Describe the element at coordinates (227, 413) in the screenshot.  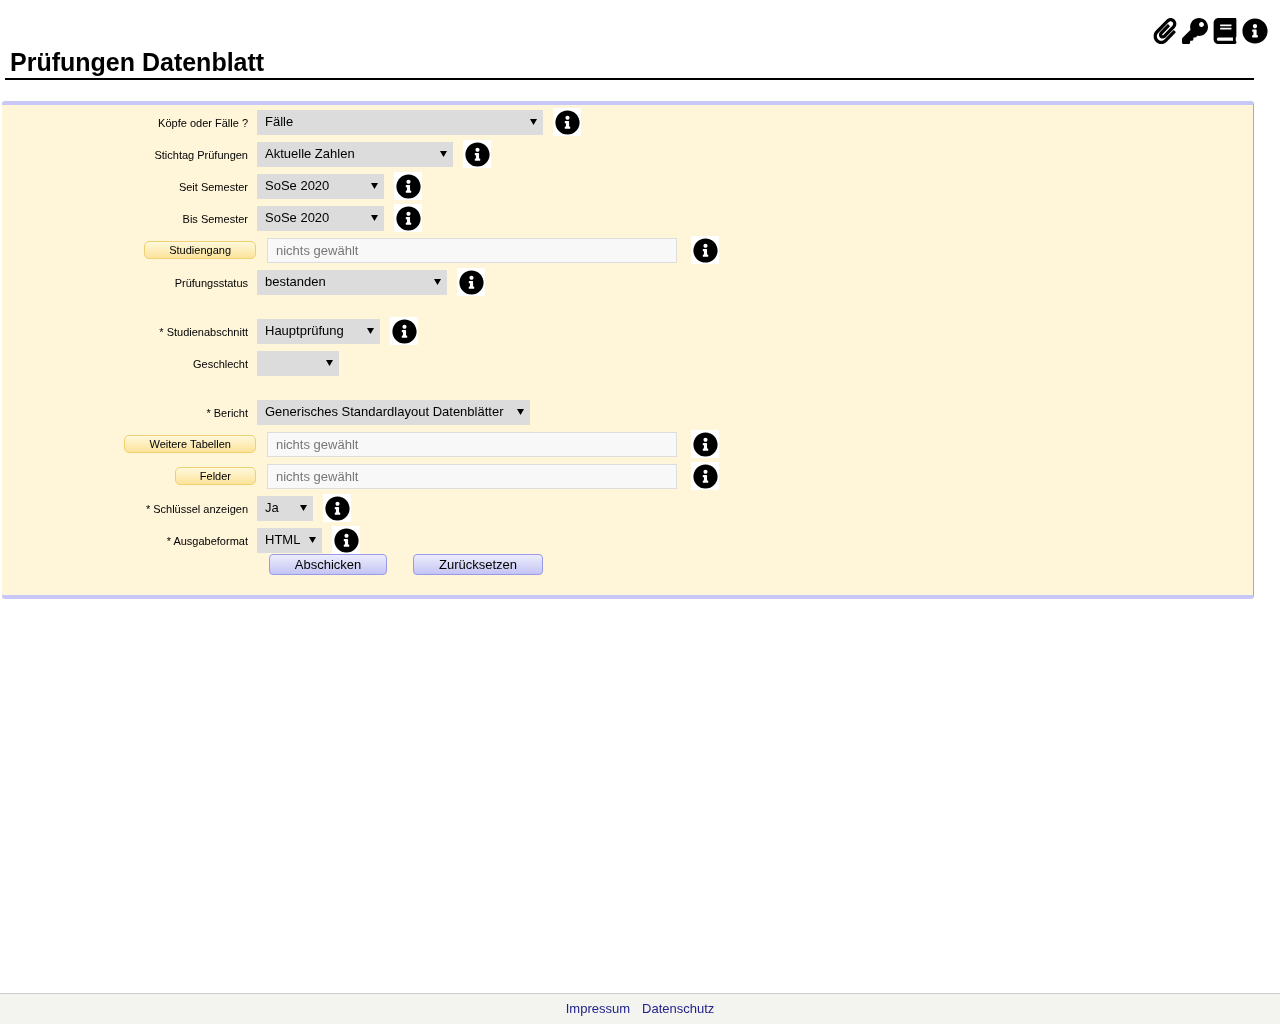
I see `field-label: * Bericht` at that location.